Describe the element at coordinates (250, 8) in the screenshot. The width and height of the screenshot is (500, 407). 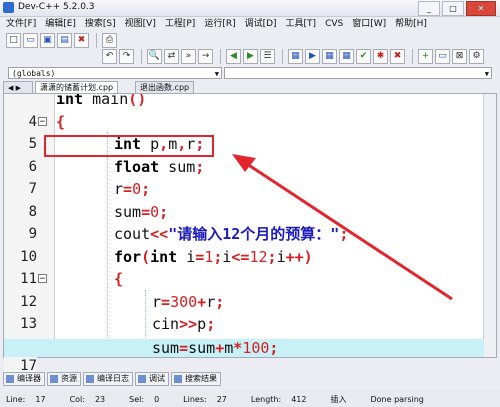
I see `title-bar: Dev-C++ 5.2.0.3 _ □ ✕` at that location.